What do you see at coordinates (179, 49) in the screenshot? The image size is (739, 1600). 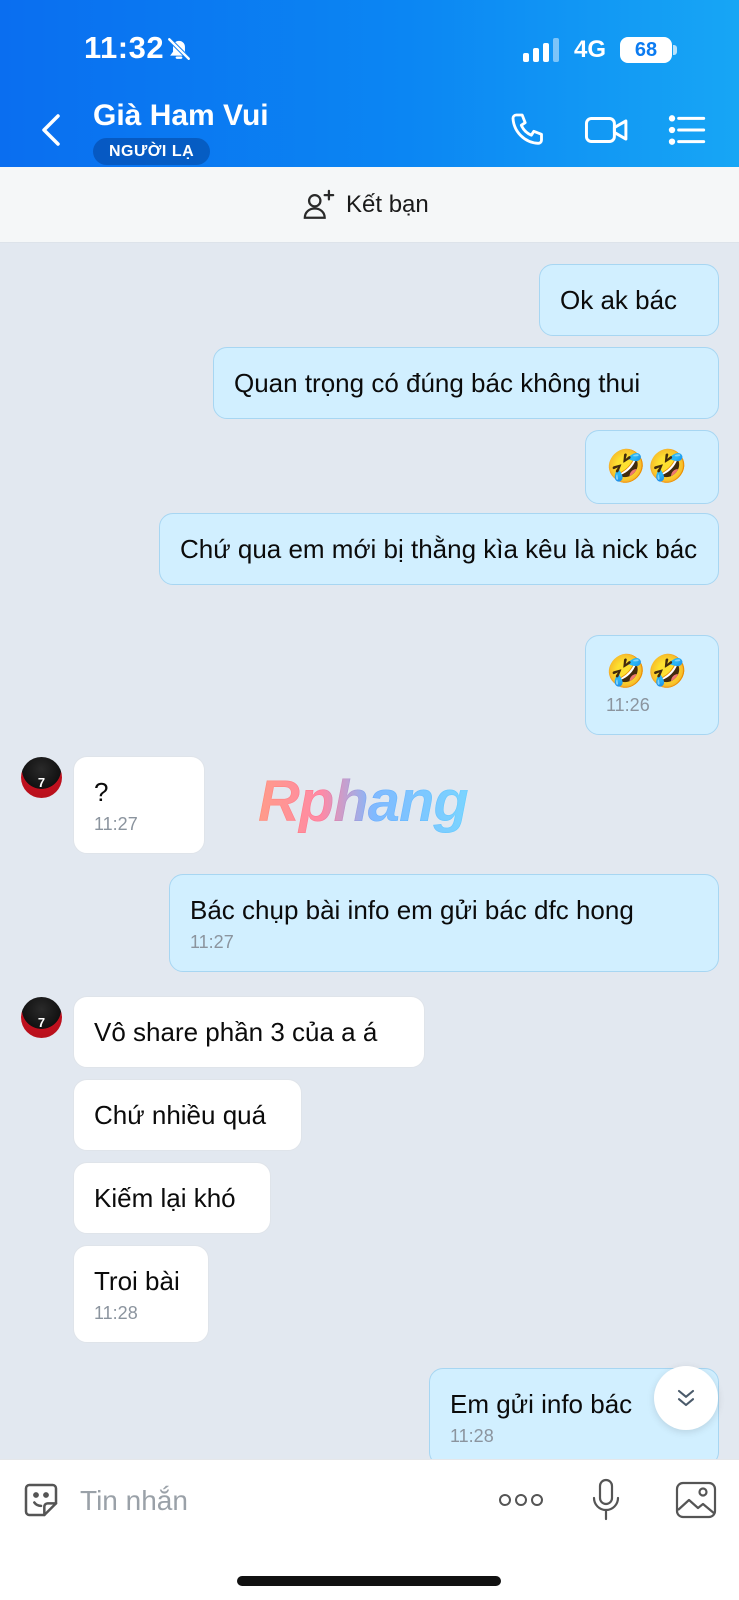 I see `bell-off-icon` at bounding box center [179, 49].